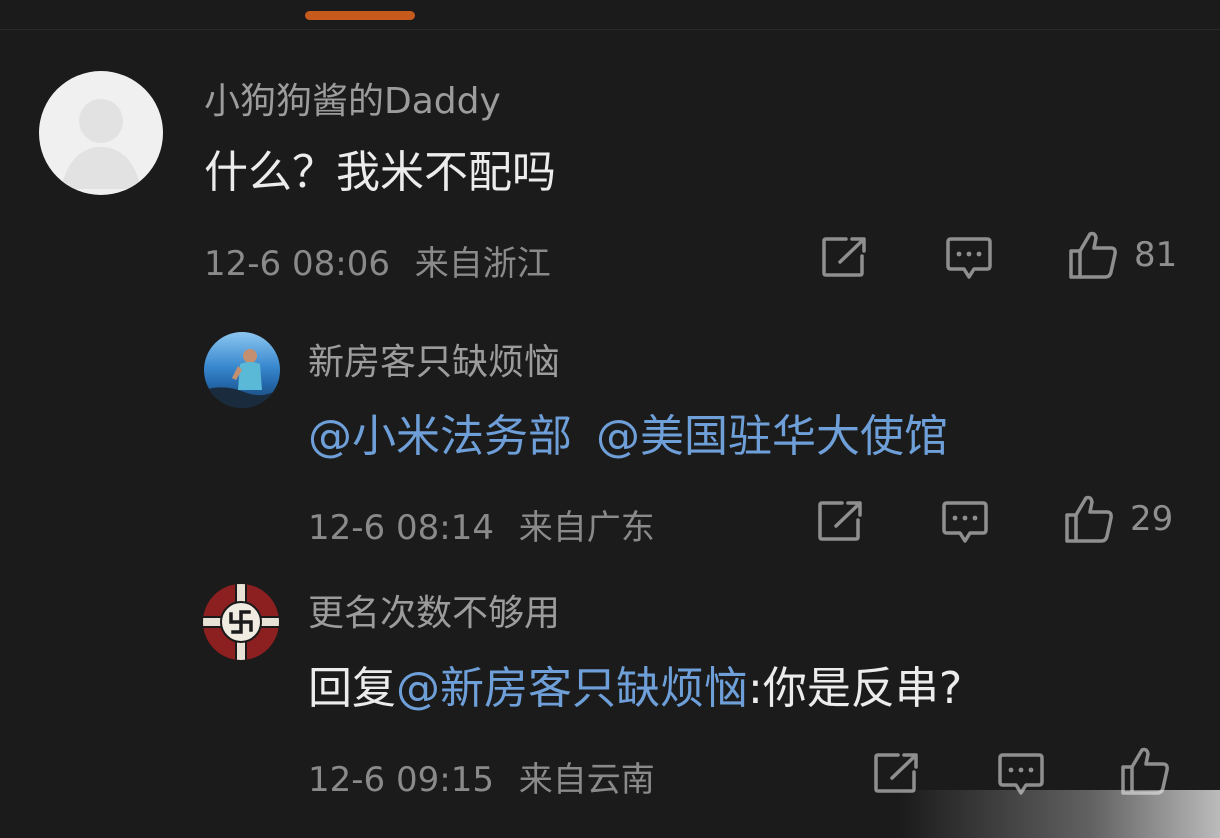 Image resolution: width=1220 pixels, height=838 pixels. What do you see at coordinates (1060, 814) in the screenshot?
I see `watermark-overlay` at bounding box center [1060, 814].